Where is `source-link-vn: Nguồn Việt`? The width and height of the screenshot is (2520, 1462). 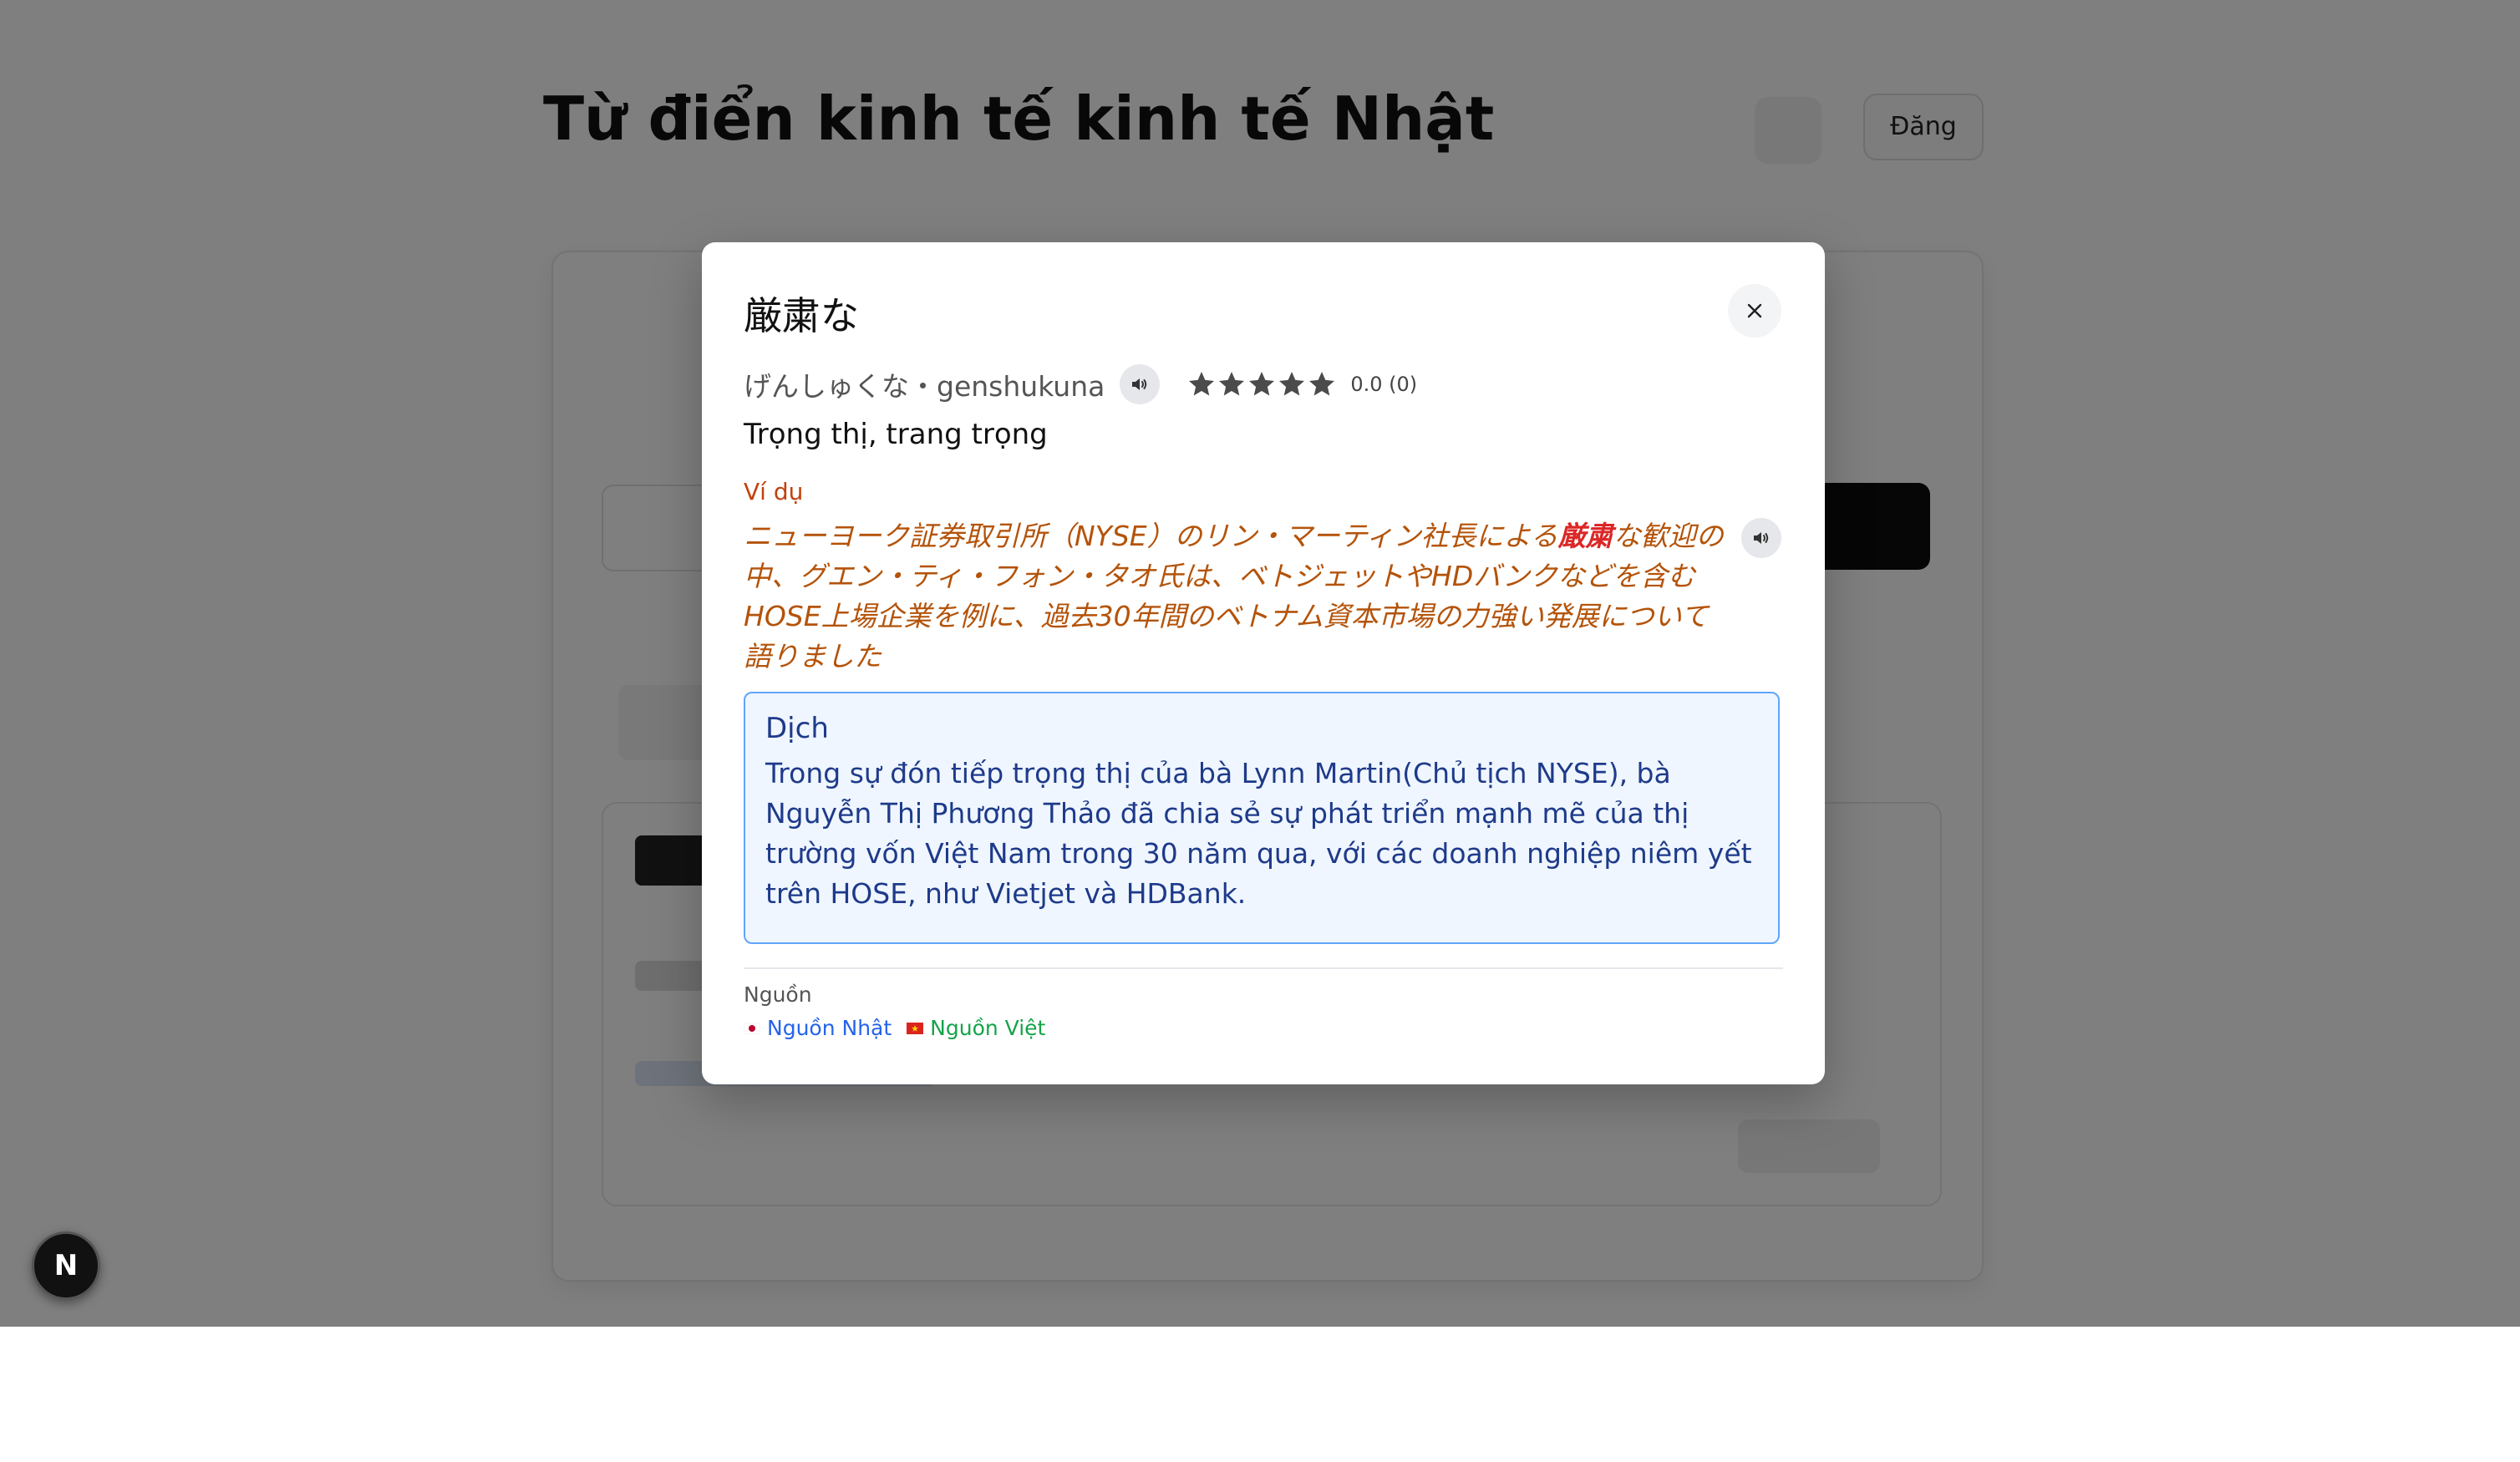 source-link-vn: Nguồn Việt is located at coordinates (976, 1028).